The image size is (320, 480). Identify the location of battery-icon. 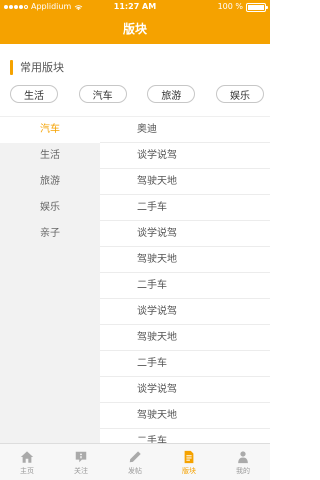
(257, 7).